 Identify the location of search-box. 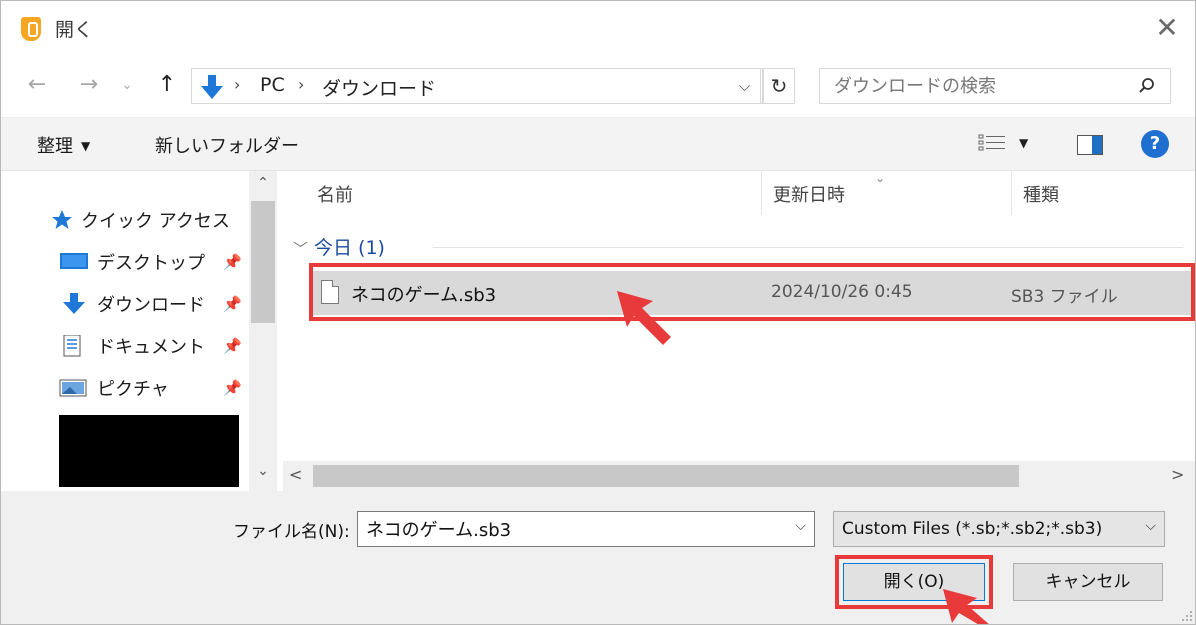
(995, 86).